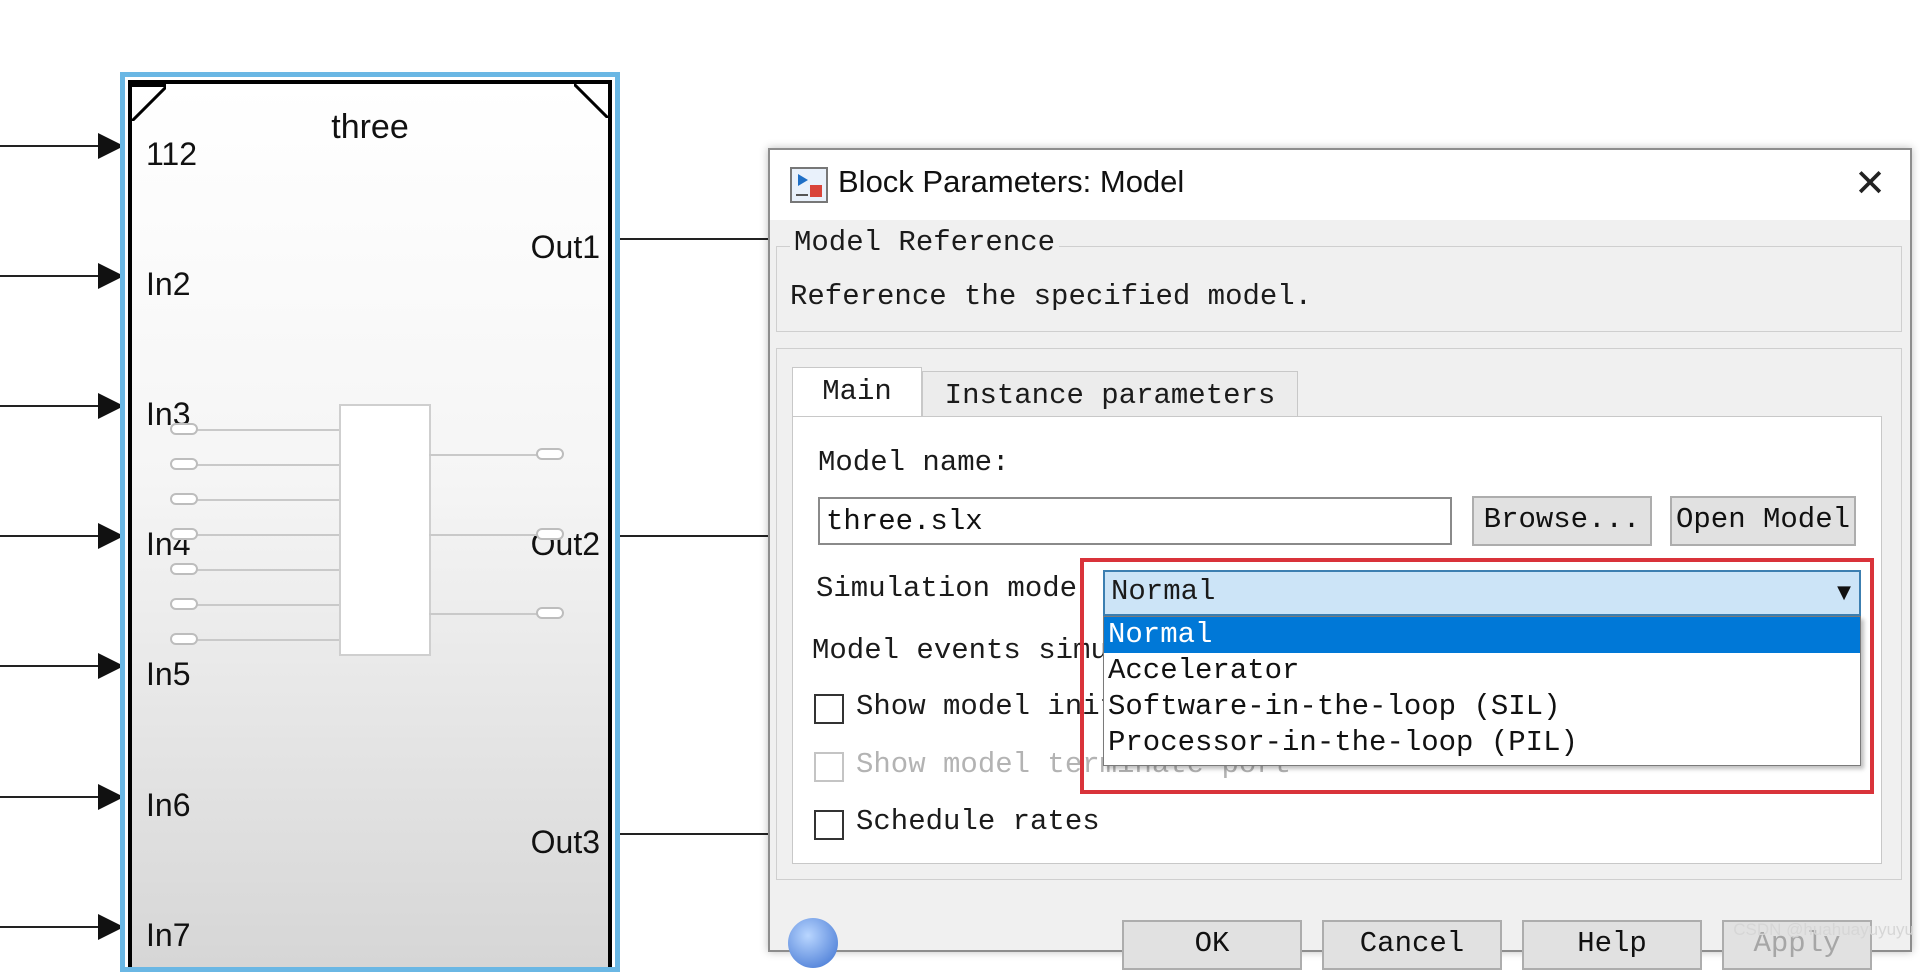  Describe the element at coordinates (914, 462) in the screenshot. I see `model-name-label: Model name:` at that location.